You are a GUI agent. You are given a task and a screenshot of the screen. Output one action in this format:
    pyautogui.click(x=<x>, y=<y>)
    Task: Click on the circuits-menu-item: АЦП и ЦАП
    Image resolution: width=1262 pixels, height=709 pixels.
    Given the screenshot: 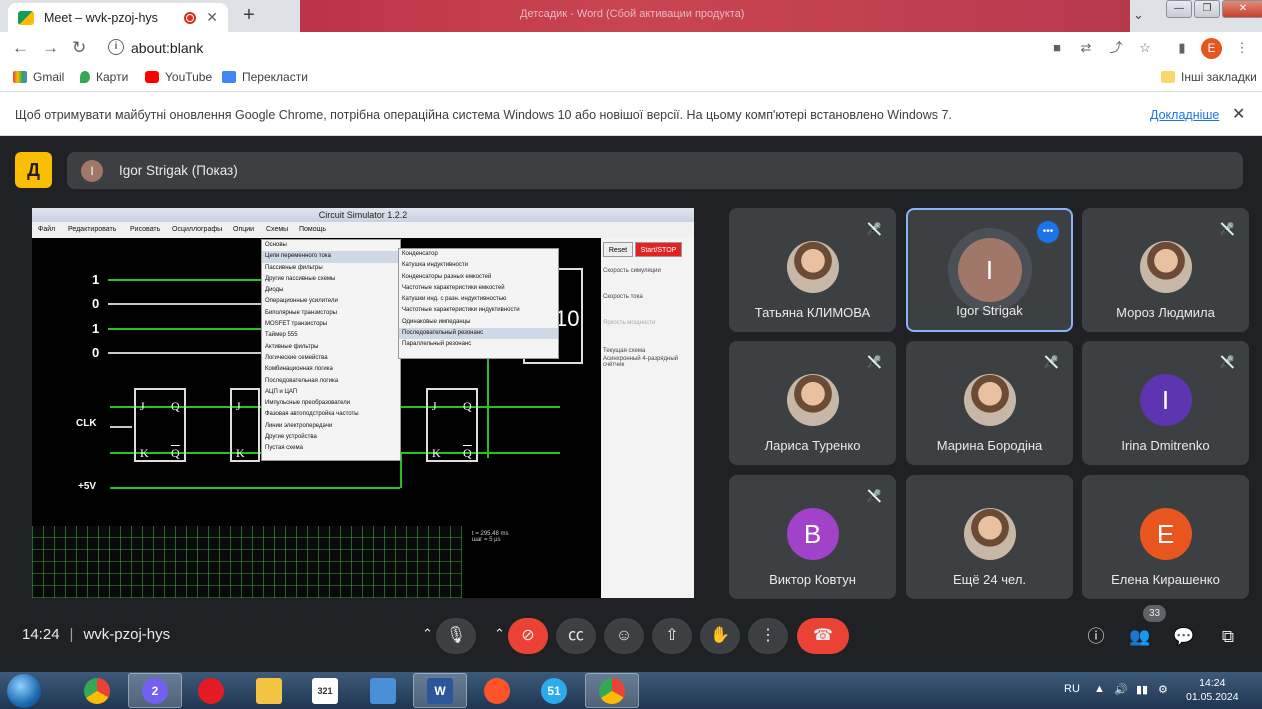 What is the action you would take?
    pyautogui.click(x=331, y=392)
    